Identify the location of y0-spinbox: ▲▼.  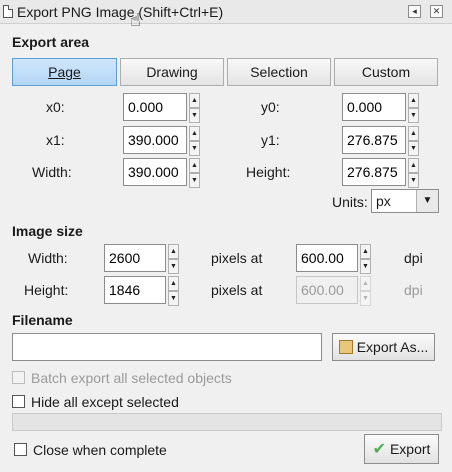
(380, 108).